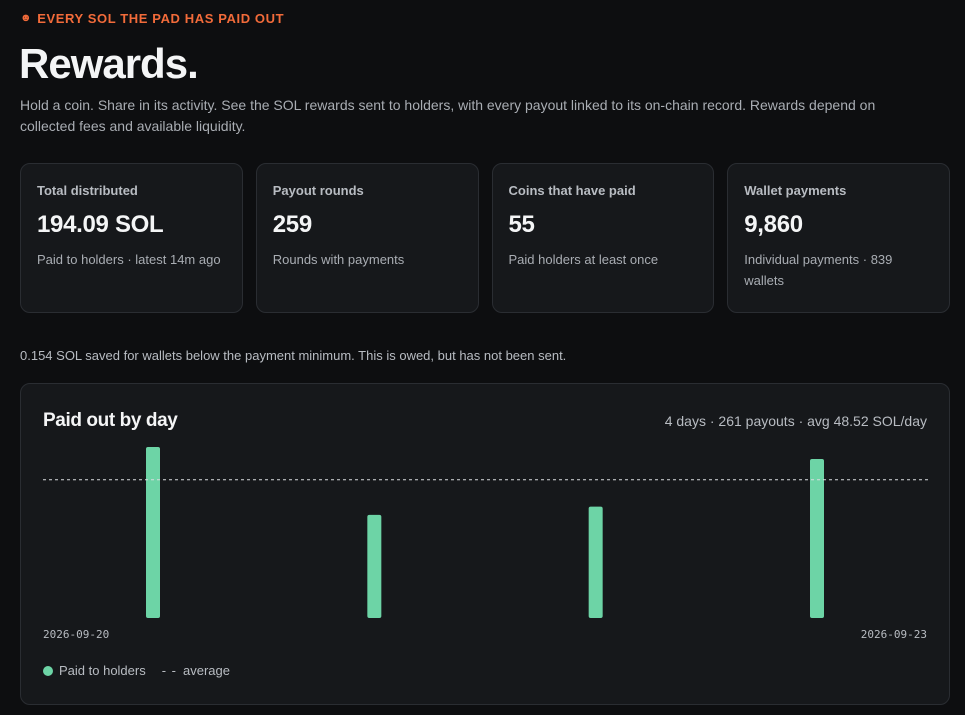 The width and height of the screenshot is (965, 715). Describe the element at coordinates (100, 224) in the screenshot. I see `stat-value: 194.09 SOL` at that location.